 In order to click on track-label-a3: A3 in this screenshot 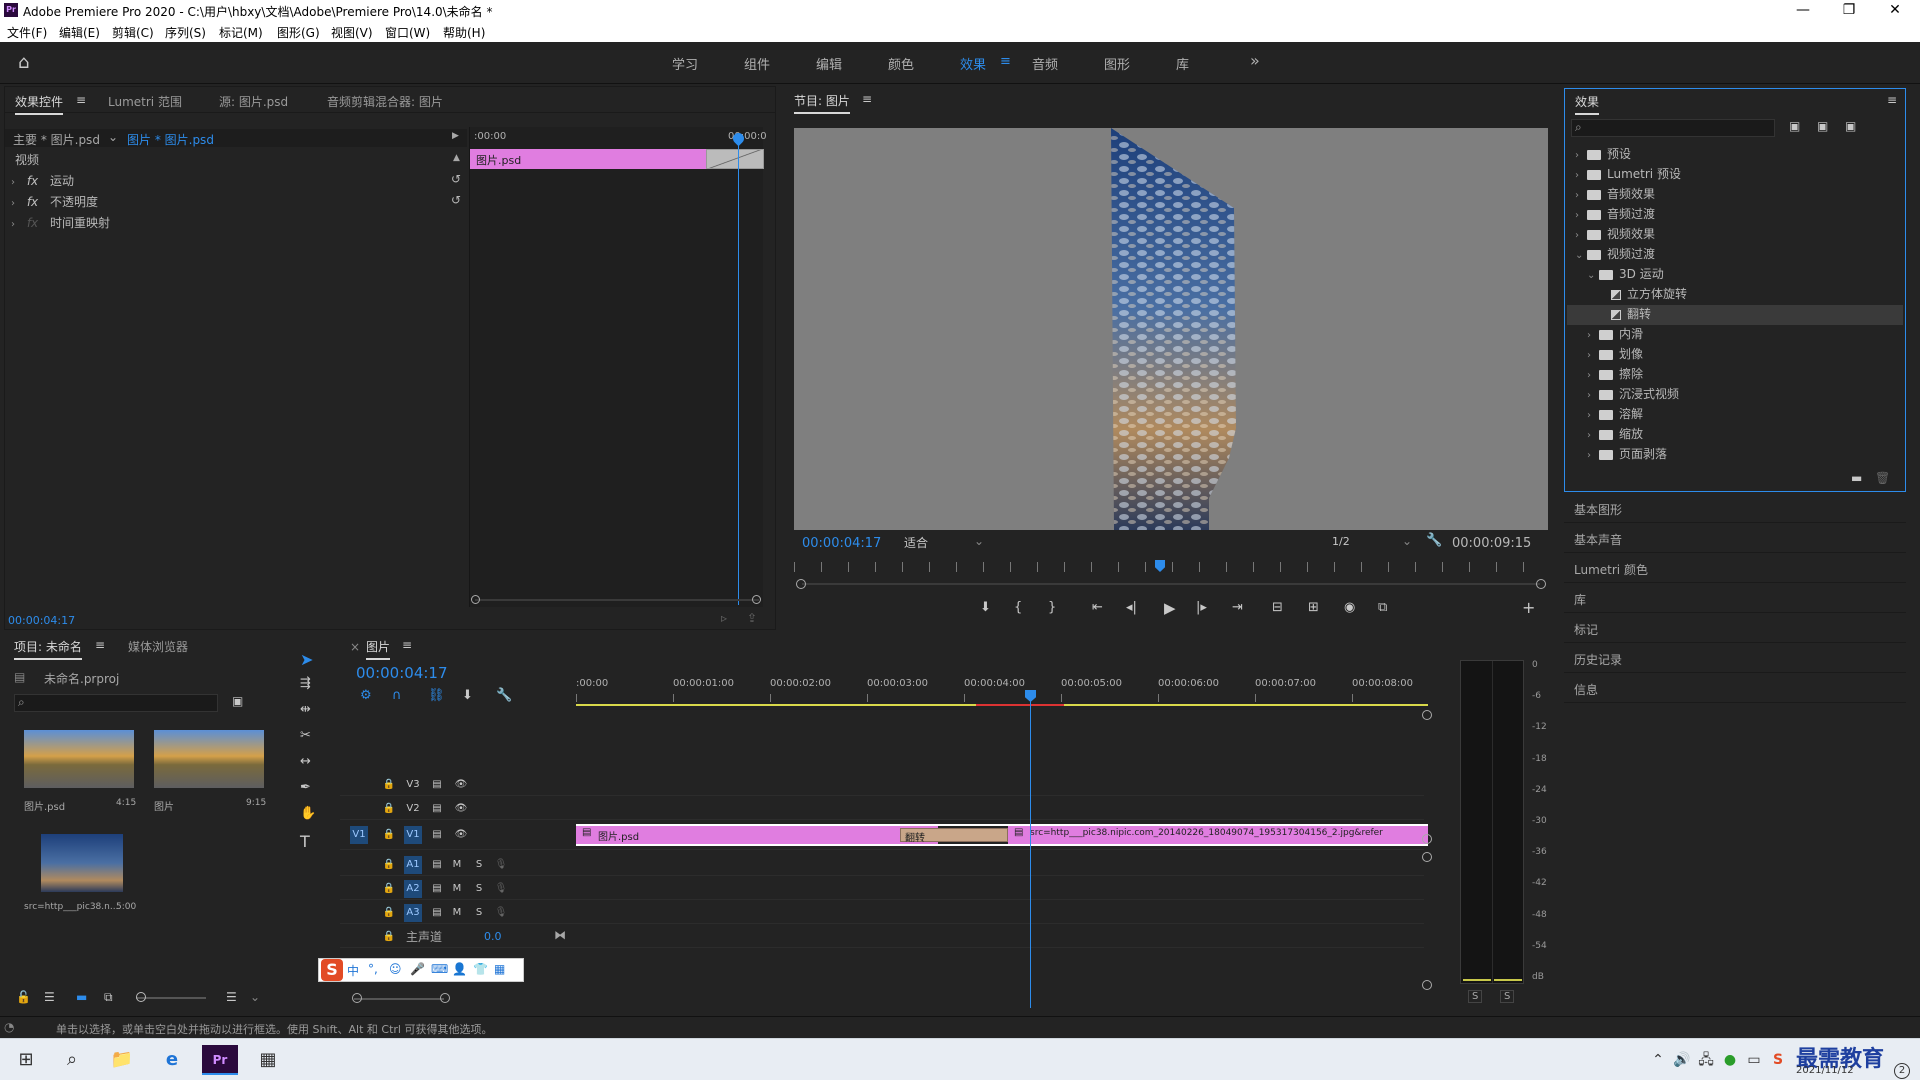, I will do `click(413, 913)`.